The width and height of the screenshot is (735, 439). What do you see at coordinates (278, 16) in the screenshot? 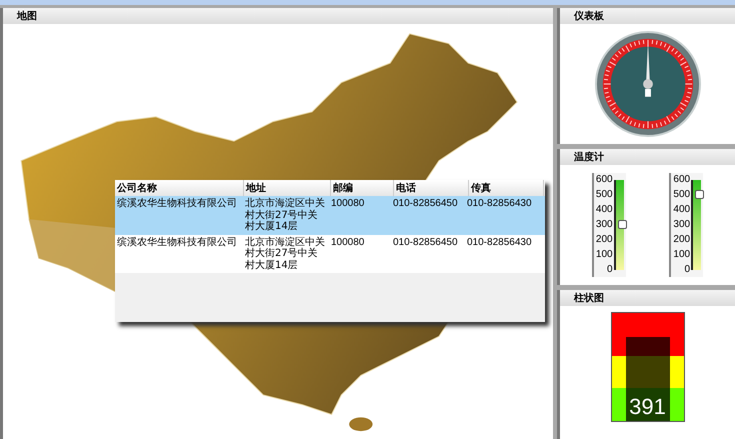
I see `panel-title: 地图` at bounding box center [278, 16].